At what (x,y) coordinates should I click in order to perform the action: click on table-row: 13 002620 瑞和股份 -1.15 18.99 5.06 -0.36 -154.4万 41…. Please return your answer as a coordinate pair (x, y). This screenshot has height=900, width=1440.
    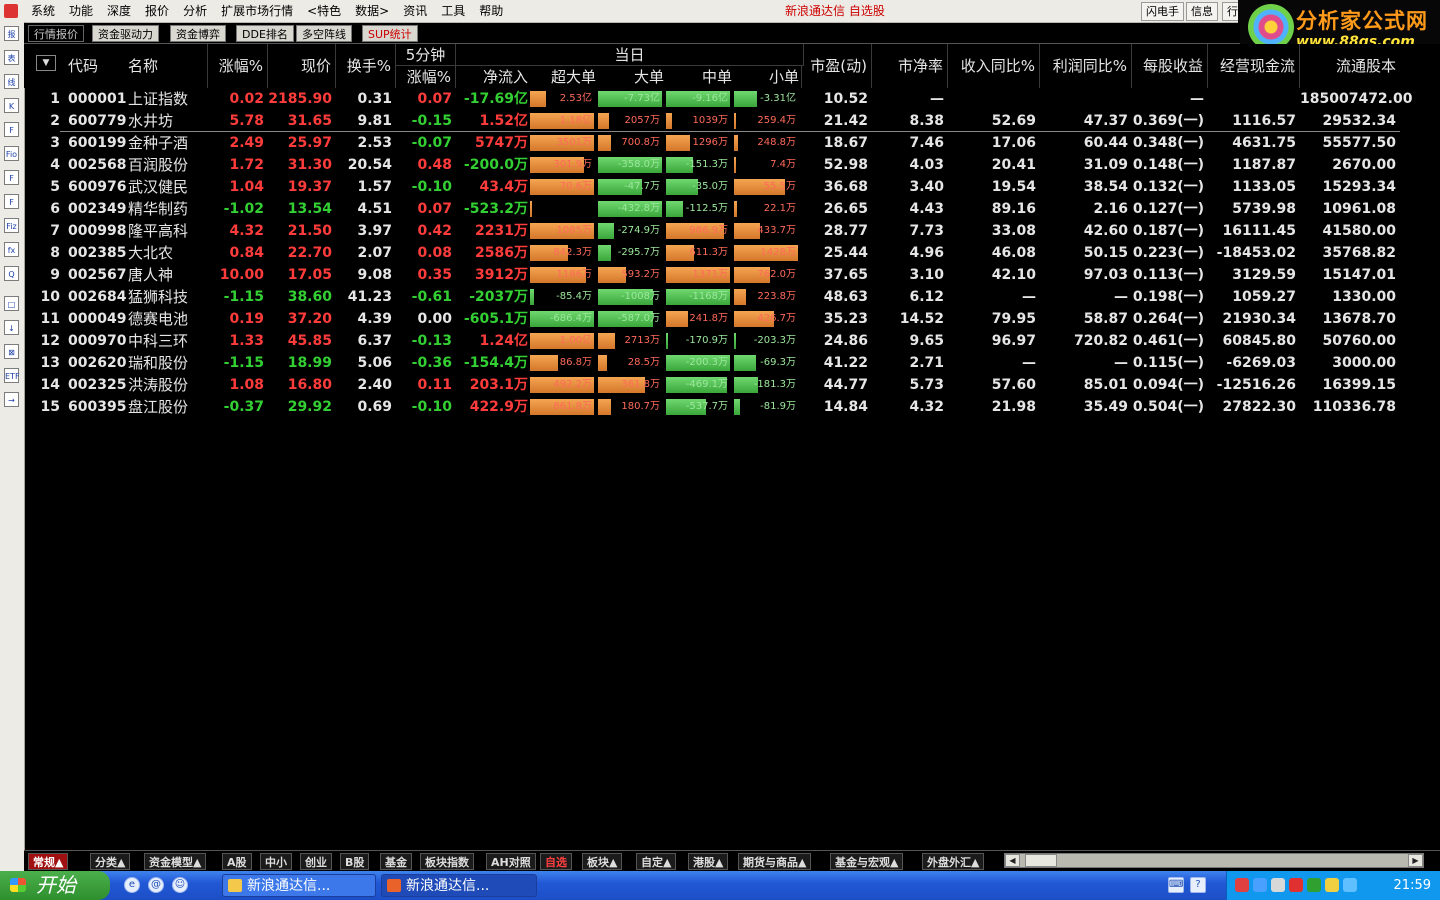
    Looking at the image, I should click on (732, 363).